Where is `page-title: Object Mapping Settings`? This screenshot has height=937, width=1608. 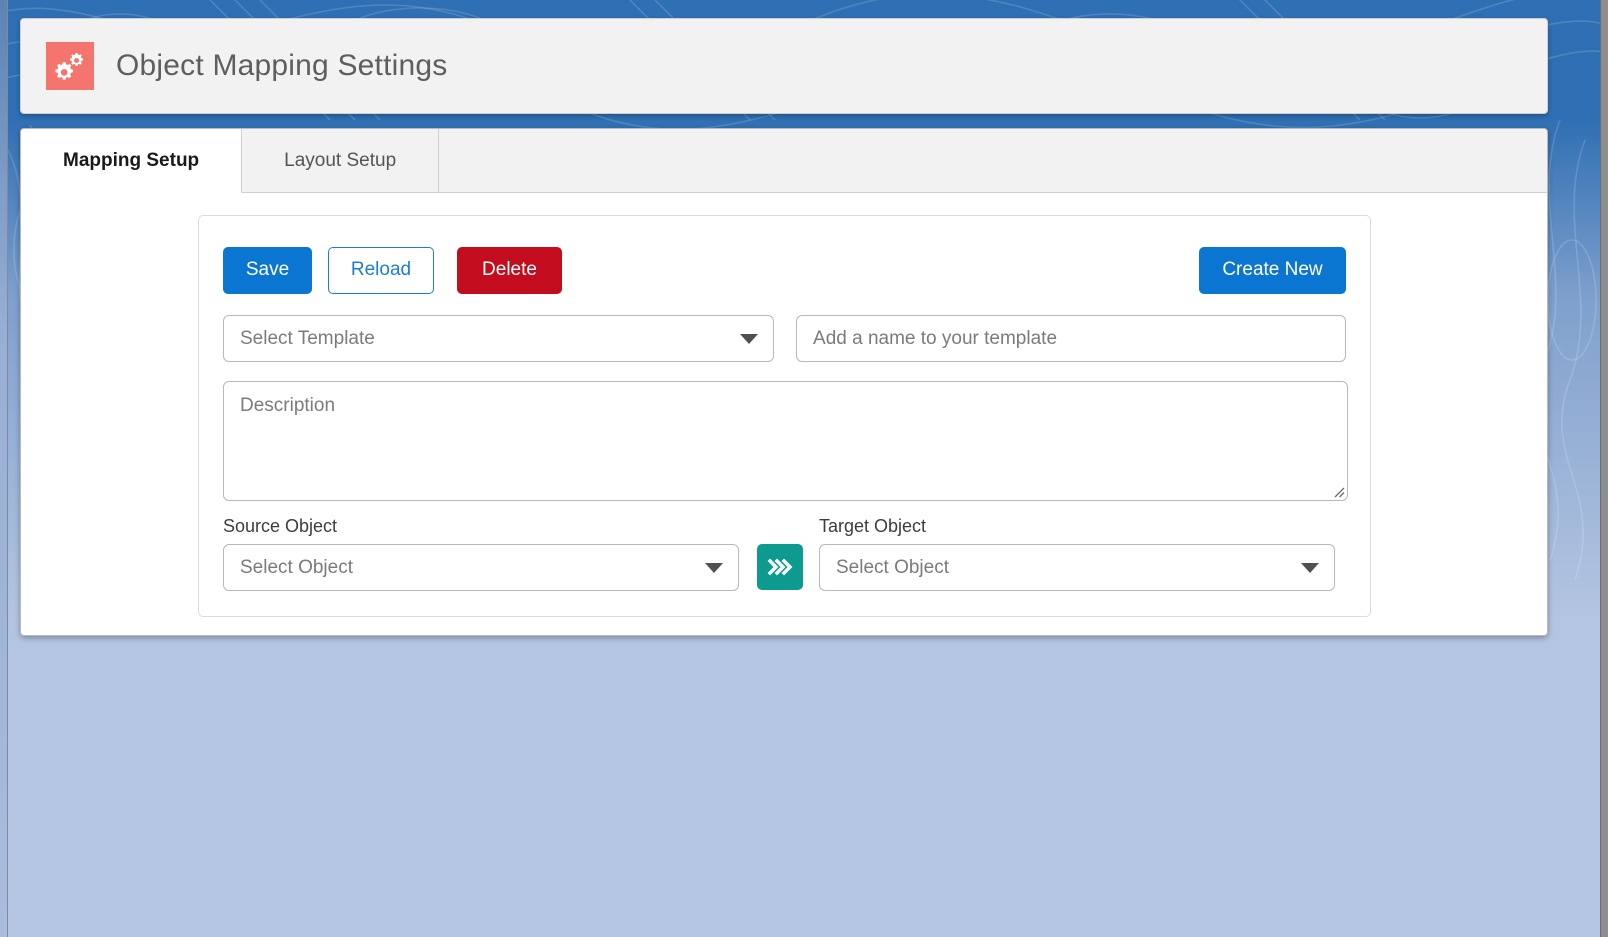
page-title: Object Mapping Settings is located at coordinates (282, 65).